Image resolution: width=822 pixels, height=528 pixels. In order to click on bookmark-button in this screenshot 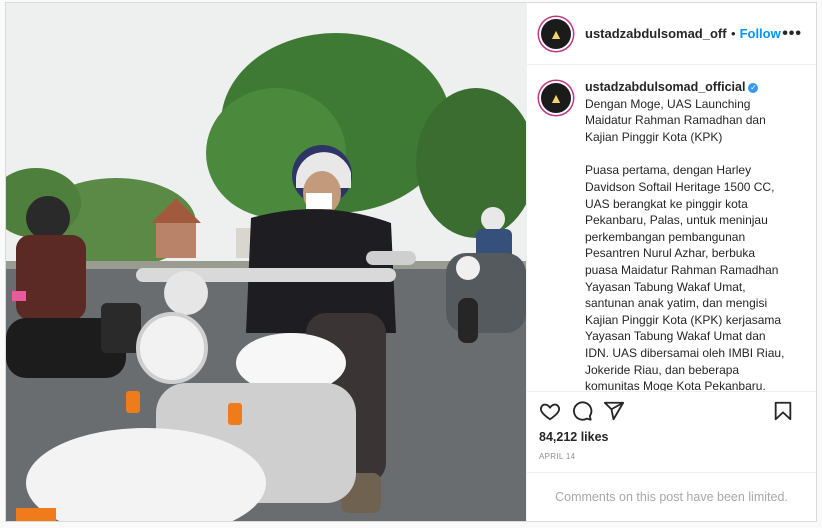, I will do `click(788, 411)`.